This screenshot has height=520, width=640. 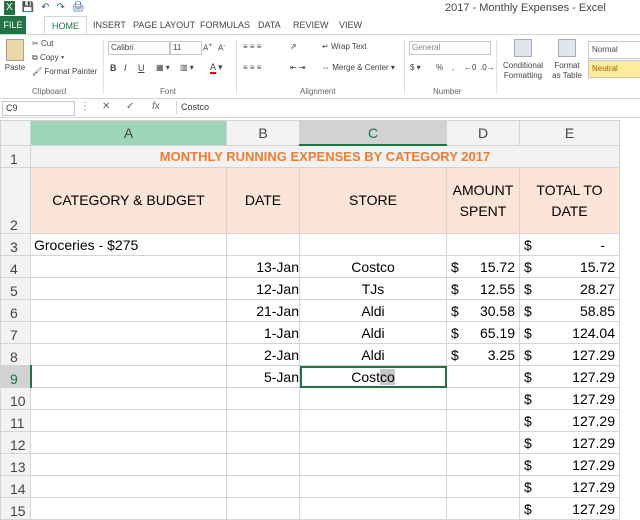 What do you see at coordinates (269, 25) in the screenshot?
I see `tab-data: DATA` at bounding box center [269, 25].